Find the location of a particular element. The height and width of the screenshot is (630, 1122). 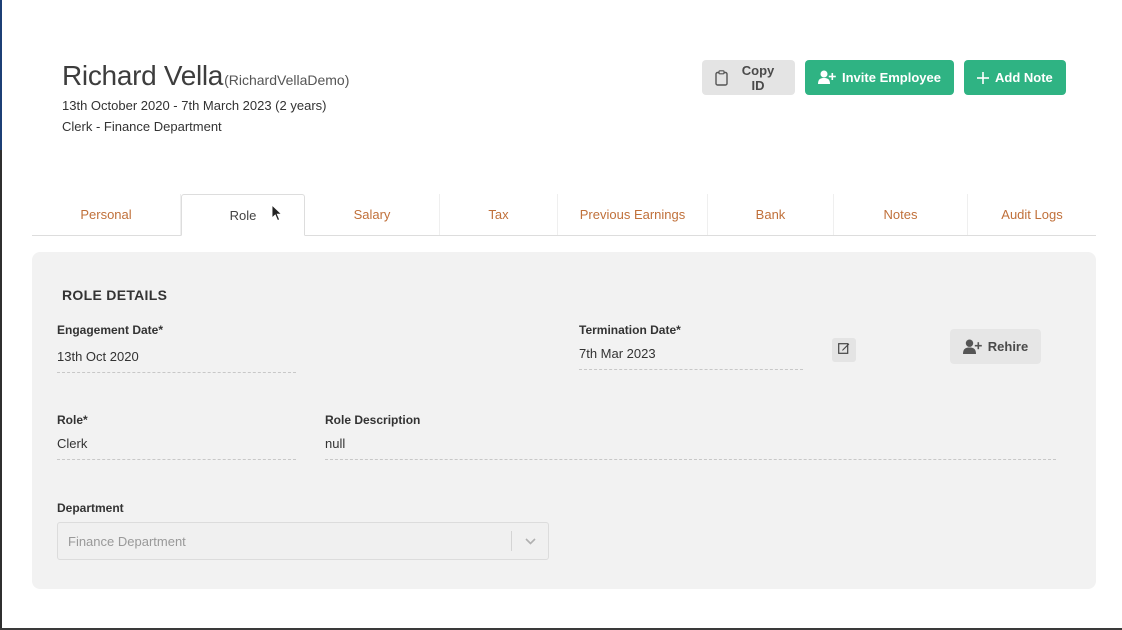

engagement-date-label: Engagement Date* is located at coordinates (110, 330).